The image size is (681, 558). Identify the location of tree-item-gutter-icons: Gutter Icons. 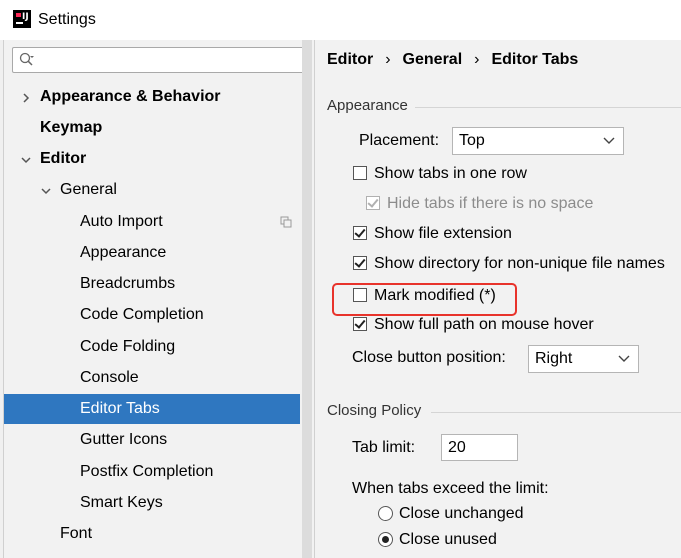
(152, 440).